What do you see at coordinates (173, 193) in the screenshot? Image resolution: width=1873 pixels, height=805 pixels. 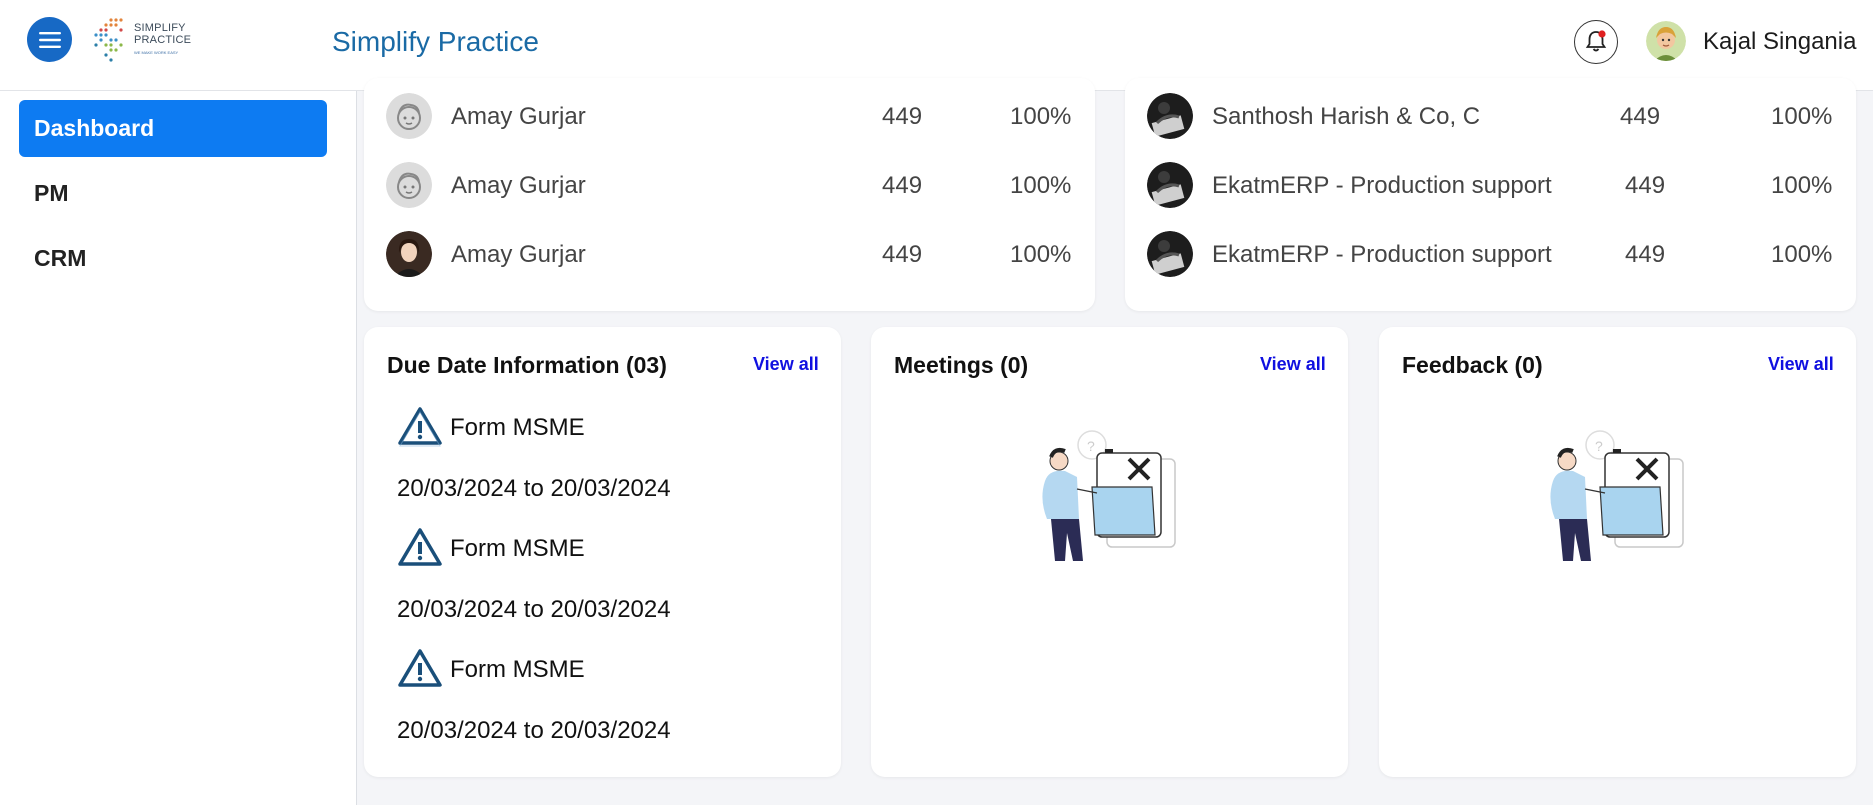 I see `sidebar-item-pm: PM` at bounding box center [173, 193].